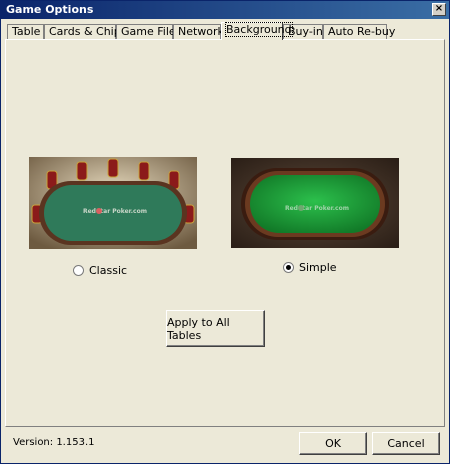 The width and height of the screenshot is (450, 464). What do you see at coordinates (50, 9) in the screenshot?
I see `window-title: Game Options` at bounding box center [50, 9].